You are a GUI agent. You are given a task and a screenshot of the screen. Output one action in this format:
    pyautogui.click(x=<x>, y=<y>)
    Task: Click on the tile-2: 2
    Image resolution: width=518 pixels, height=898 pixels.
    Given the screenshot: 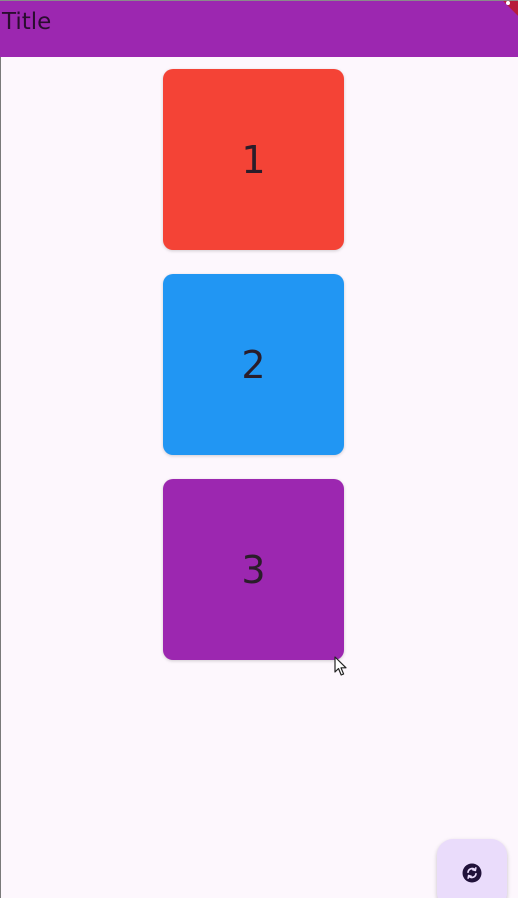 What is the action you would take?
    pyautogui.click(x=253, y=364)
    